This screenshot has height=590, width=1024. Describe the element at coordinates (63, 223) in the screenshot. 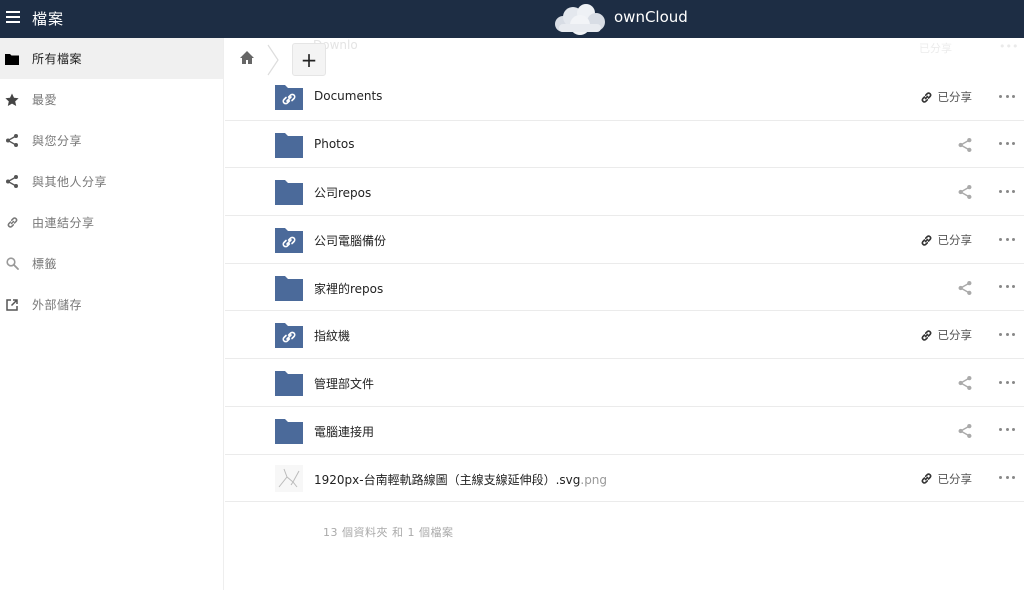

I see `sidebar-item-label: 由連結分享` at that location.